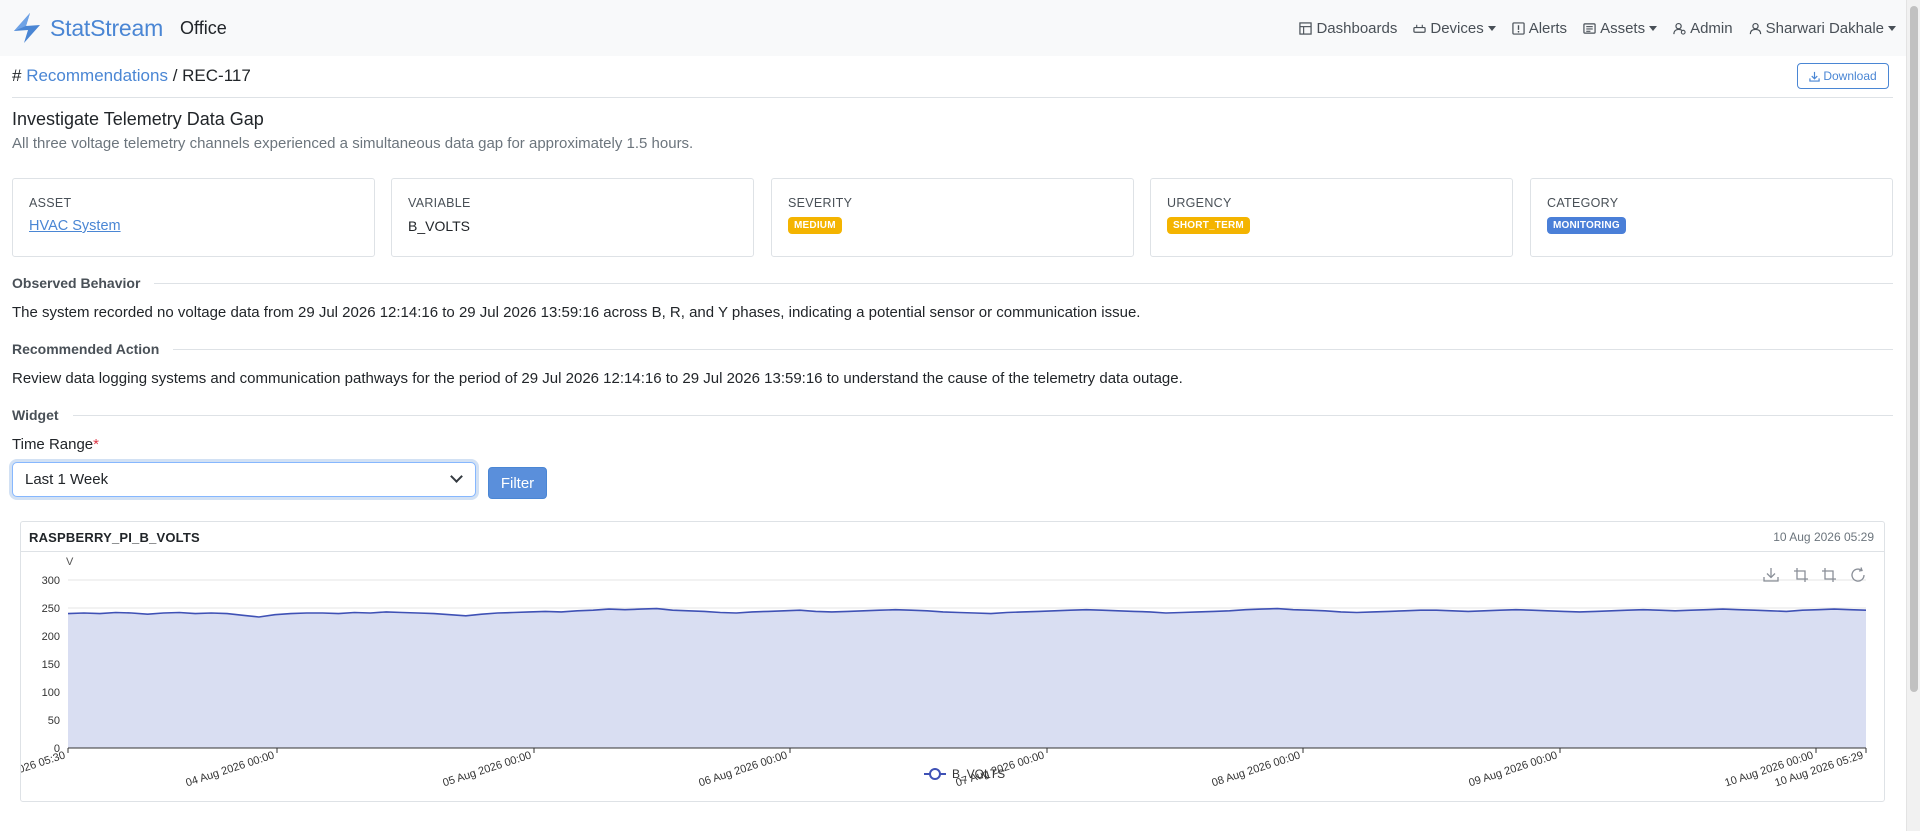 This screenshot has height=831, width=1920. I want to click on page-scrollbar, so click(1913, 415).